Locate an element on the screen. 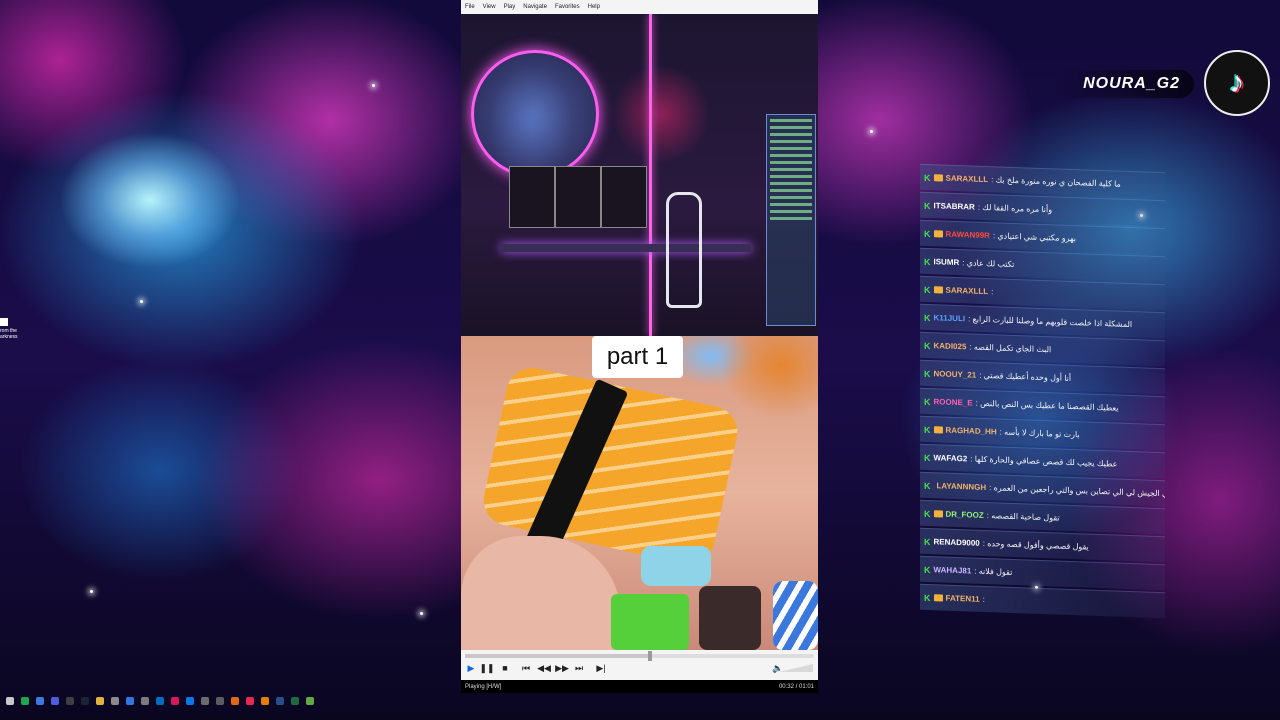 Image resolution: width=1280 pixels, height=720 pixels. settings-icon is located at coordinates (115, 701).